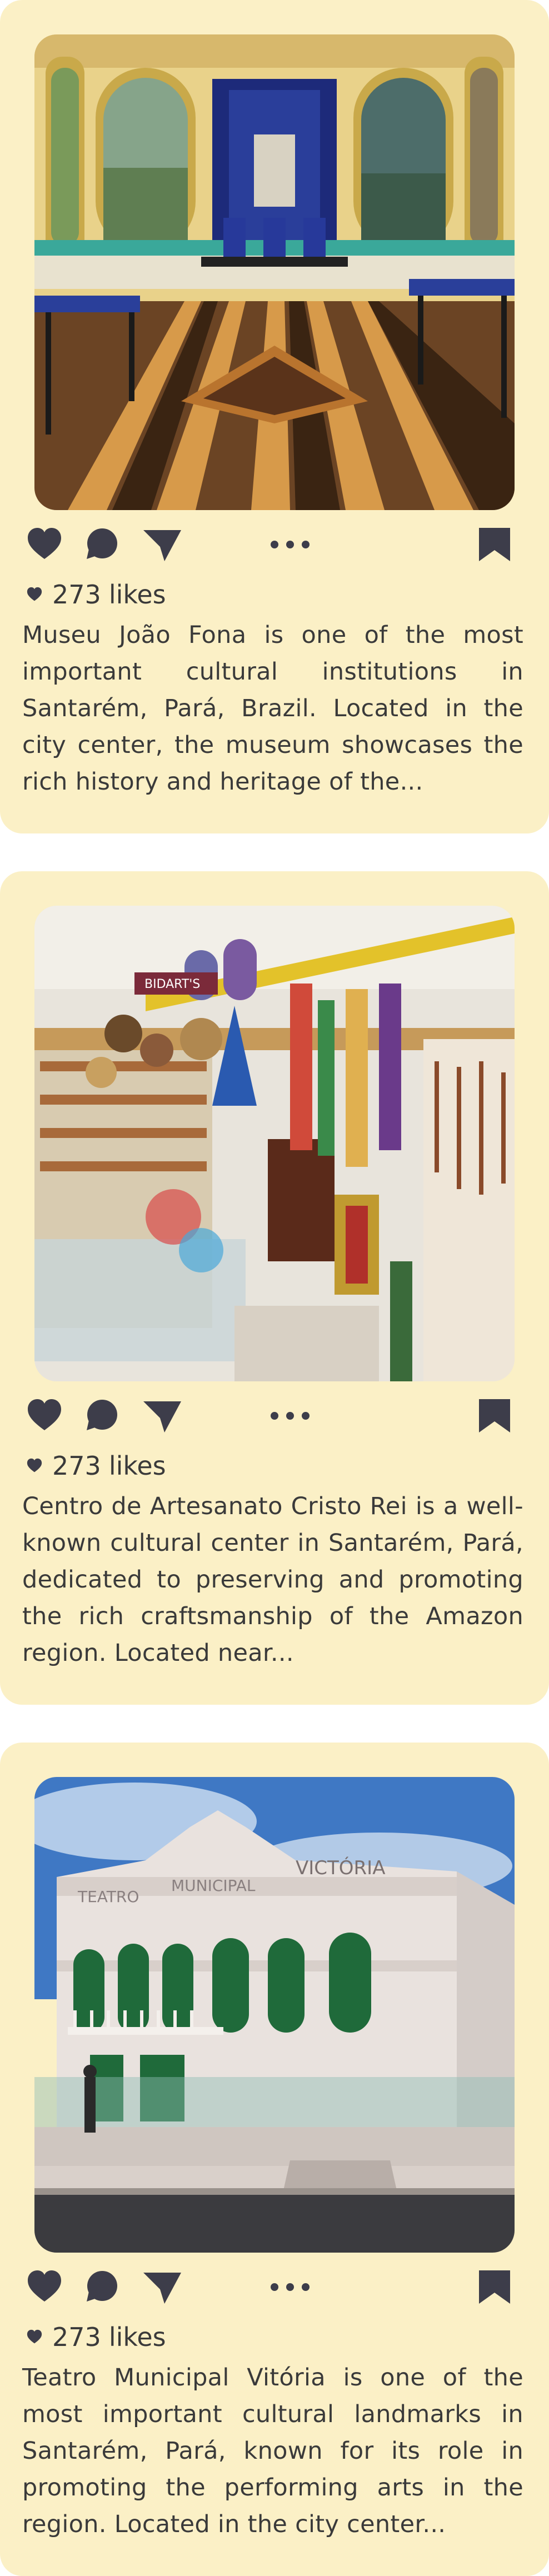 The height and width of the screenshot is (2576, 549). Describe the element at coordinates (340, 1868) in the screenshot. I see `theatre-sign-right: VICTÓRIA` at that location.